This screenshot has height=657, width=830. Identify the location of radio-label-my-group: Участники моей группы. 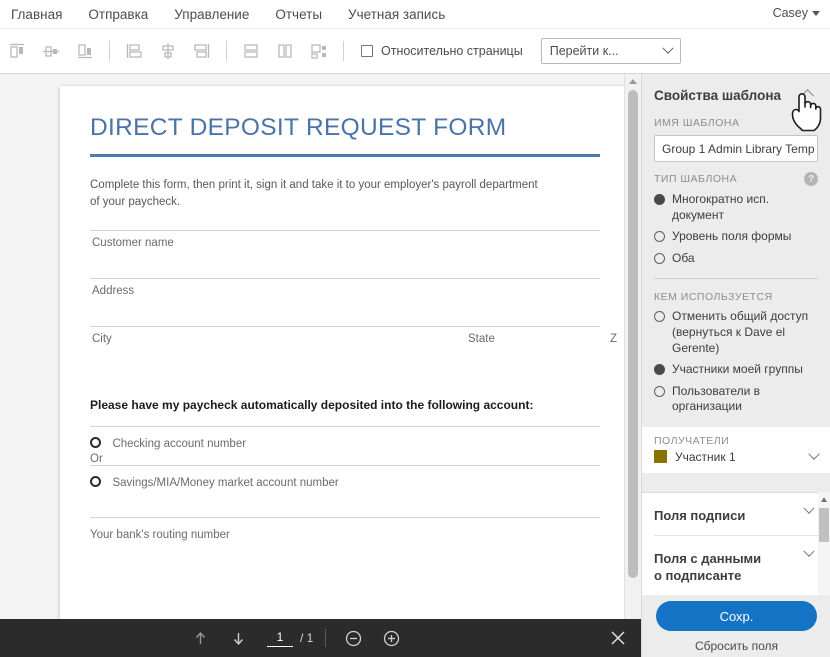
(737, 369).